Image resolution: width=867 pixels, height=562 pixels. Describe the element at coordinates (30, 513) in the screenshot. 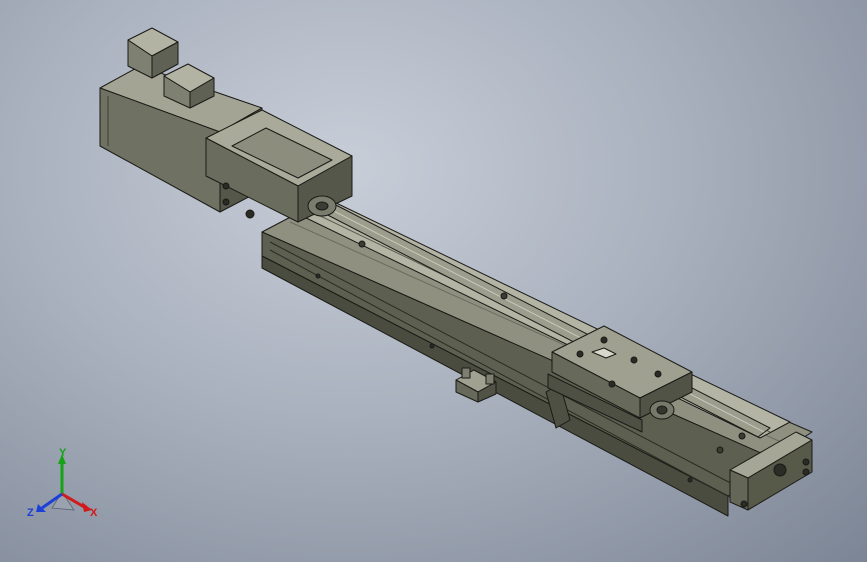

I see `triad-z-label: Z` at that location.